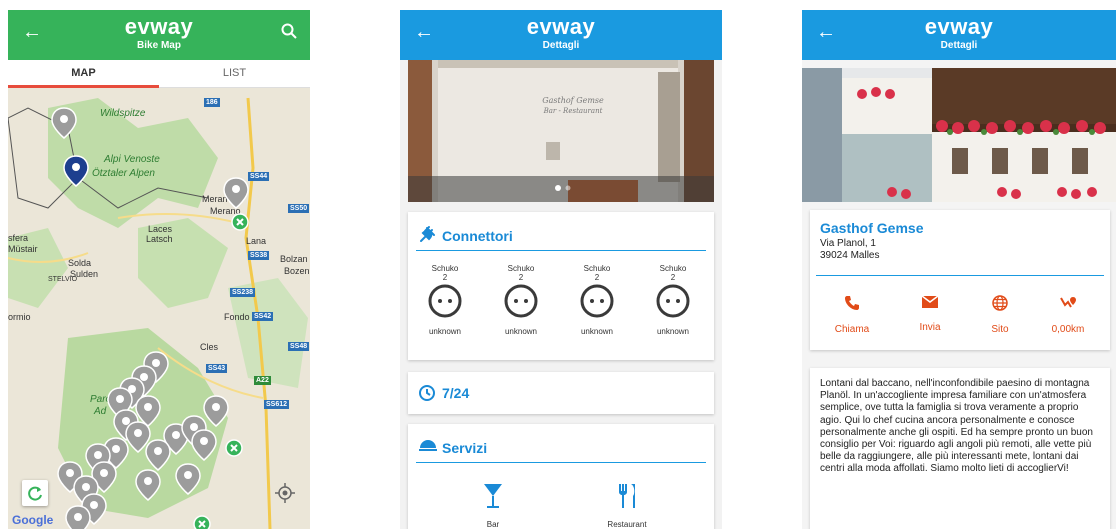 This screenshot has width=1116, height=529. I want to click on mail-icon, so click(930, 301).